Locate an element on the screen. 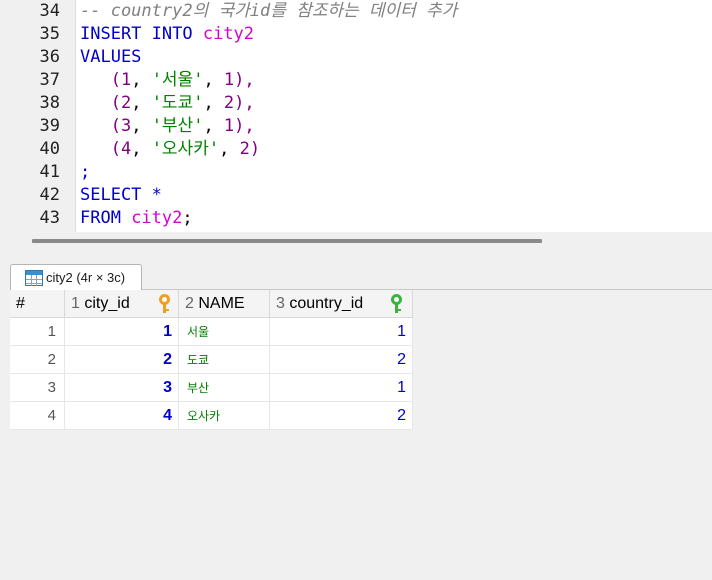 This screenshot has width=712, height=580. code-text: ; is located at coordinates (85, 172).